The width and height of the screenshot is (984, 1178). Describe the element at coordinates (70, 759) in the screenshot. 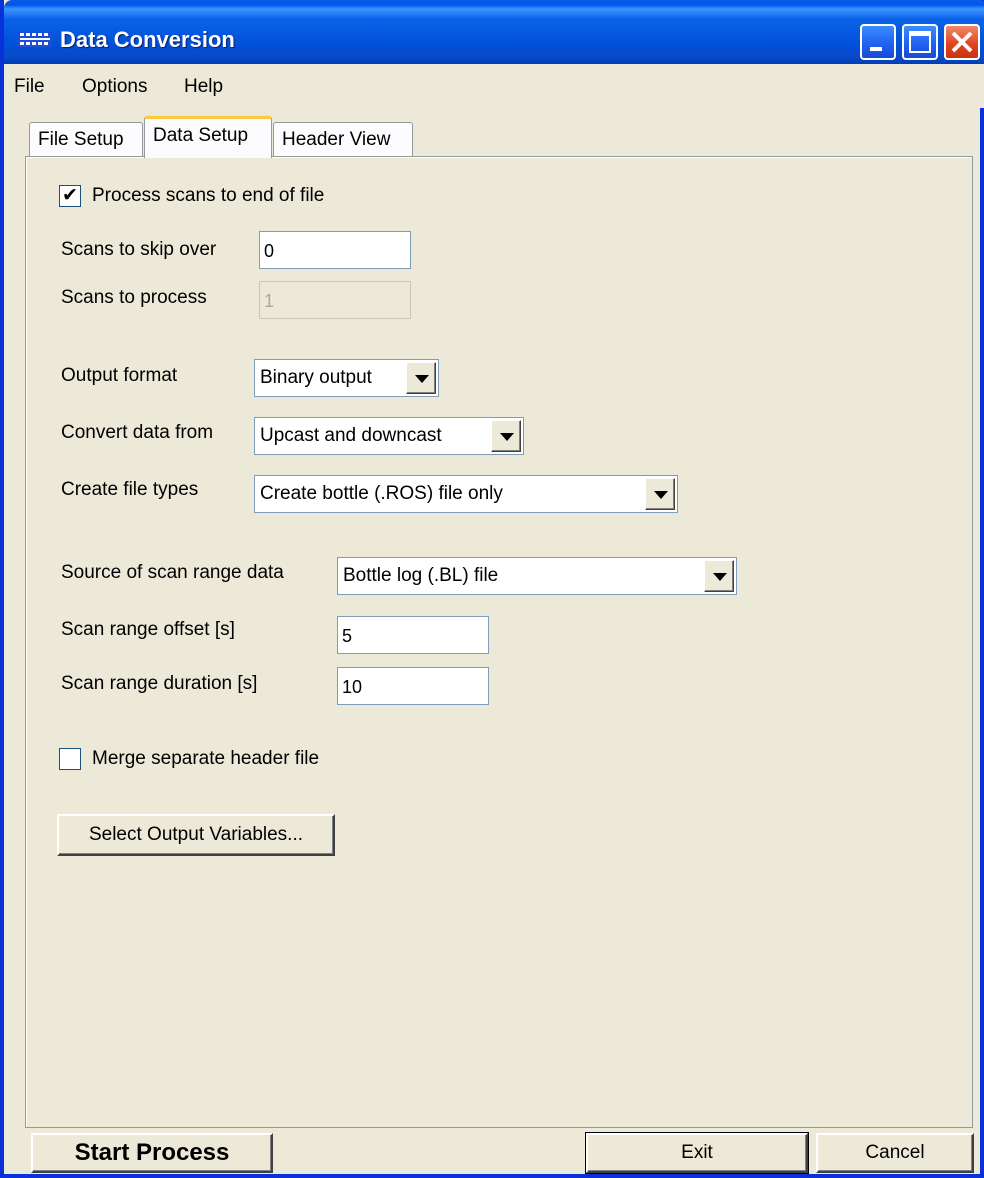

I see `merge-header-checkbox` at that location.